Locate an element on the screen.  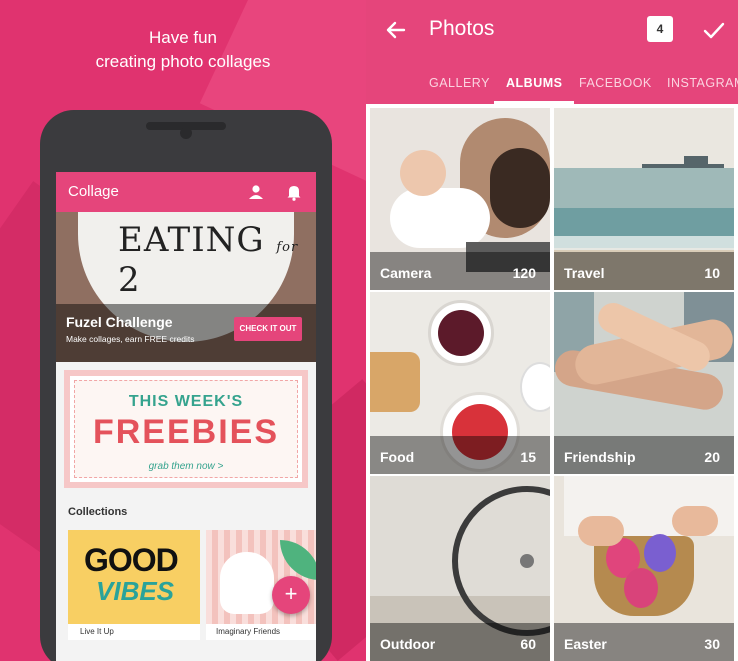
add-fab-button: + is located at coordinates (291, 595).